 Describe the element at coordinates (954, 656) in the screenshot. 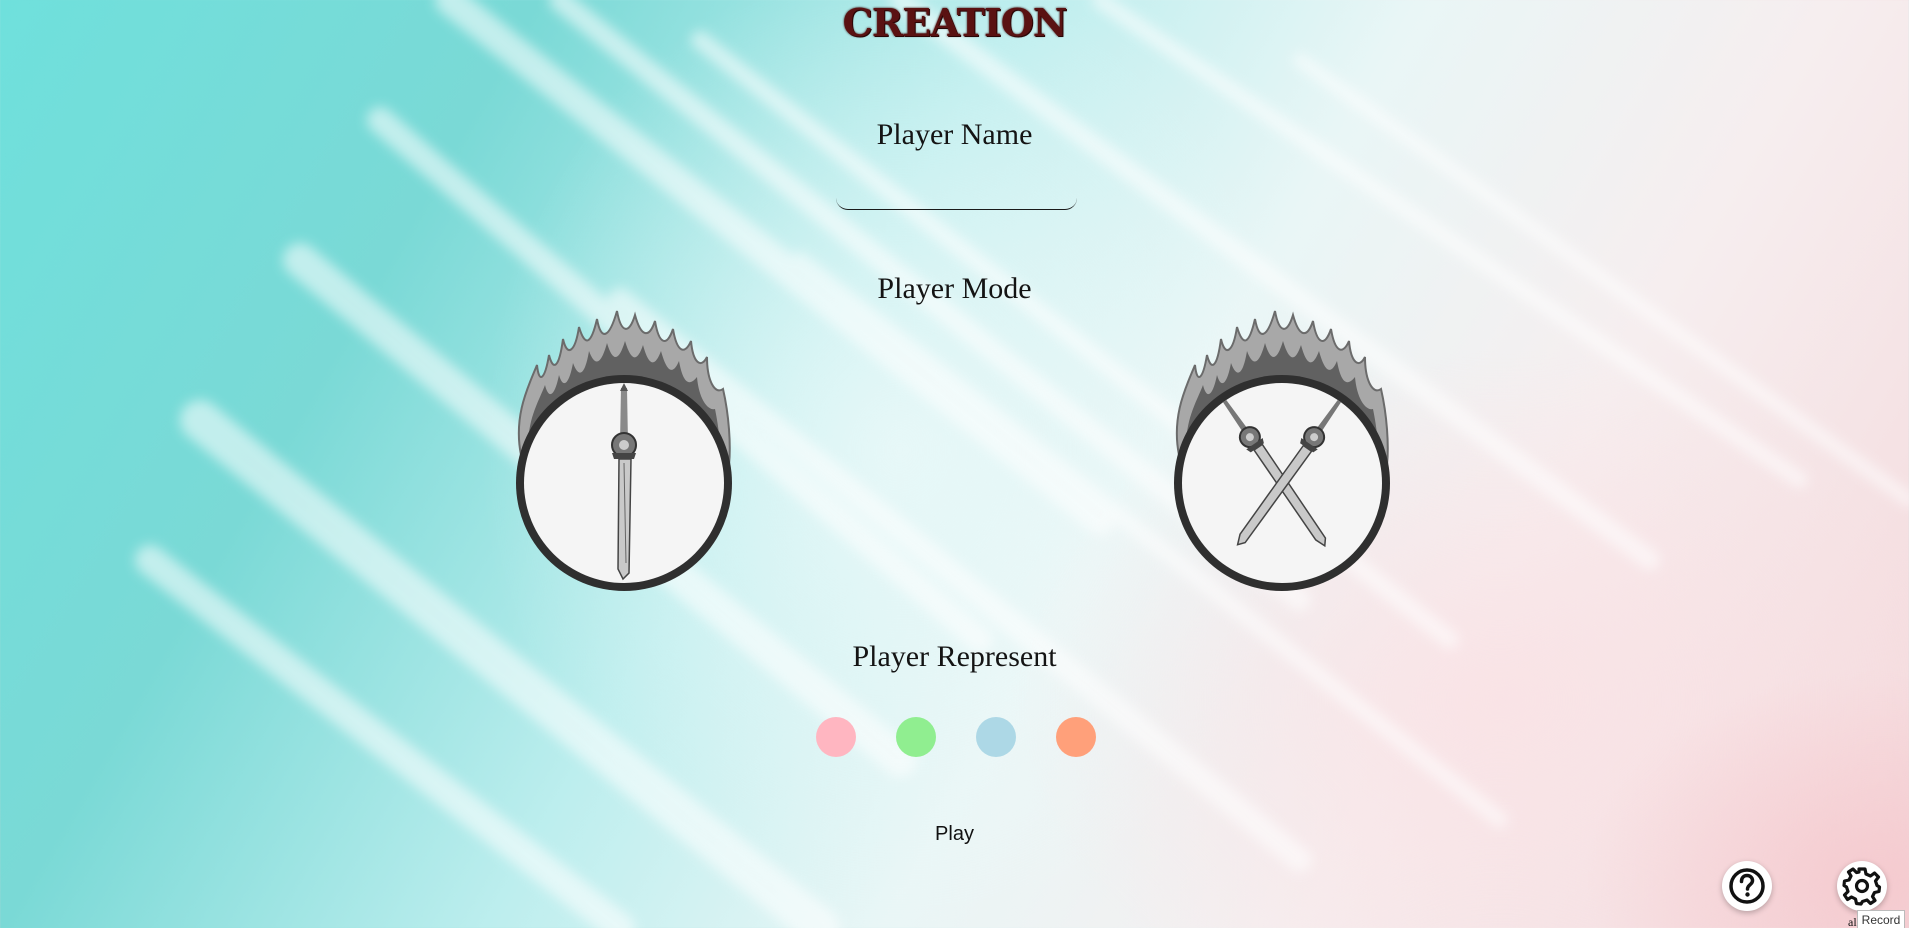

I see `player-represent-label: Player Represent` at that location.